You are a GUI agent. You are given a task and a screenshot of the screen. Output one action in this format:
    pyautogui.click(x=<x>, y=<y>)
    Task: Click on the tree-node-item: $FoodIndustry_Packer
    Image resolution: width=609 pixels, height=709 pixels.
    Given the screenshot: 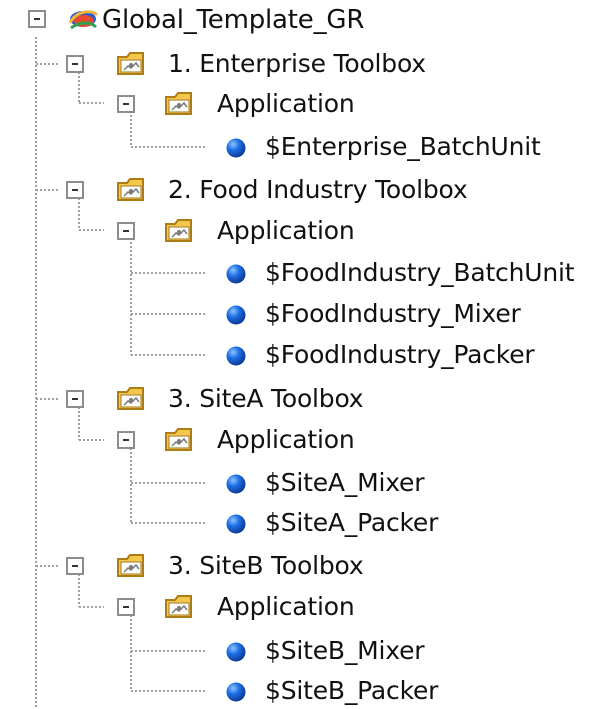 What is the action you would take?
    pyautogui.click(x=407, y=355)
    